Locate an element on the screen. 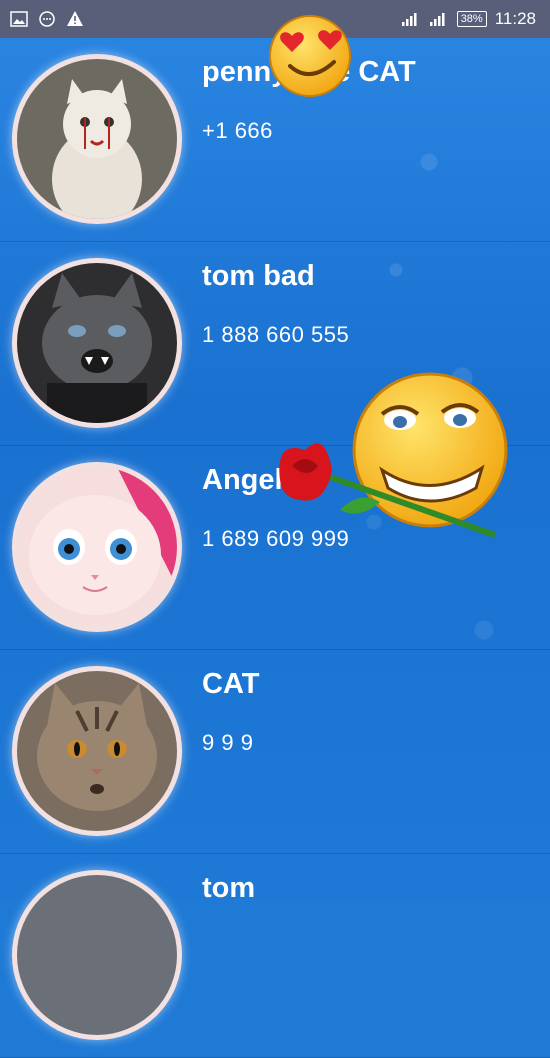 The width and height of the screenshot is (550, 1058). tom-cat-photo is located at coordinates (97, 955).